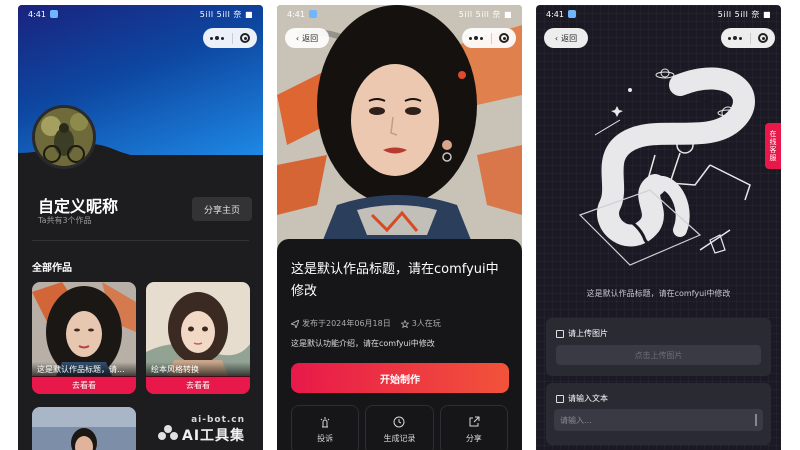 This screenshot has width=800, height=450. I want to click on star-icon, so click(404, 323).